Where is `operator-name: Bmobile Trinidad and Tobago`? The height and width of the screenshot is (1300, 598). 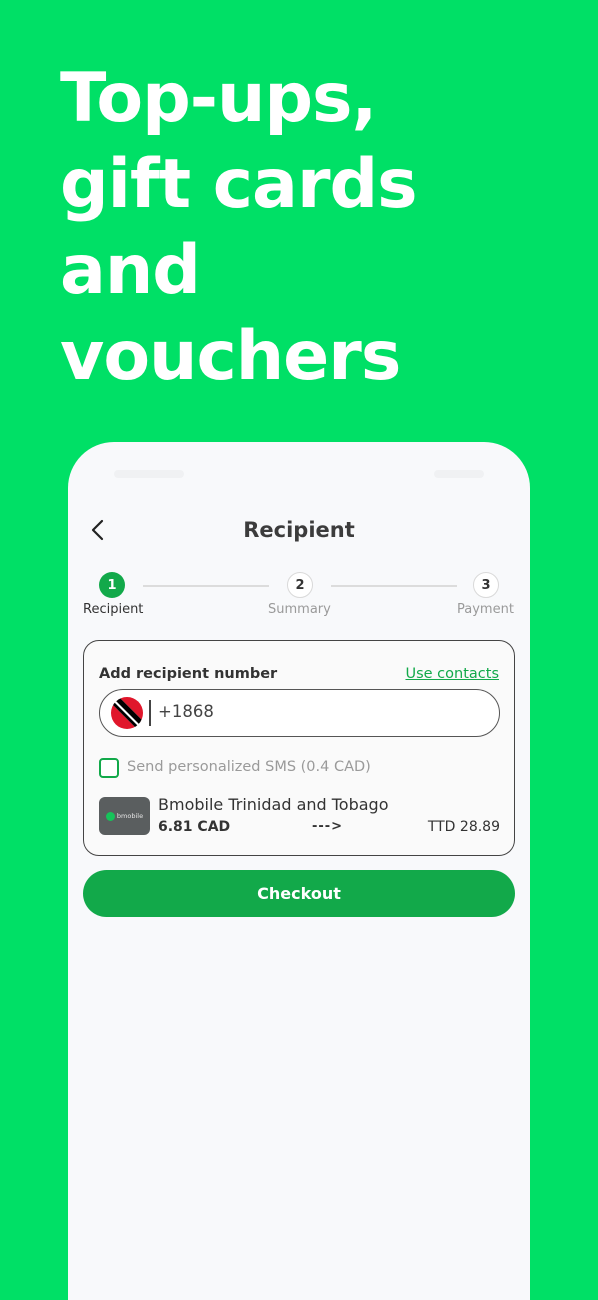
operator-name: Bmobile Trinidad and Tobago is located at coordinates (273, 804).